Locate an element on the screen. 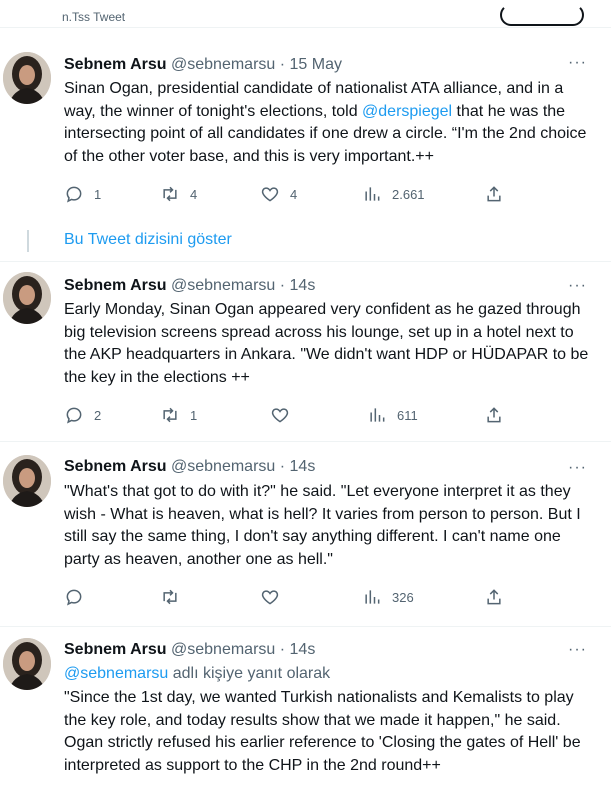 This screenshot has height=806, width=611. thread-line is located at coordinates (28, 241).